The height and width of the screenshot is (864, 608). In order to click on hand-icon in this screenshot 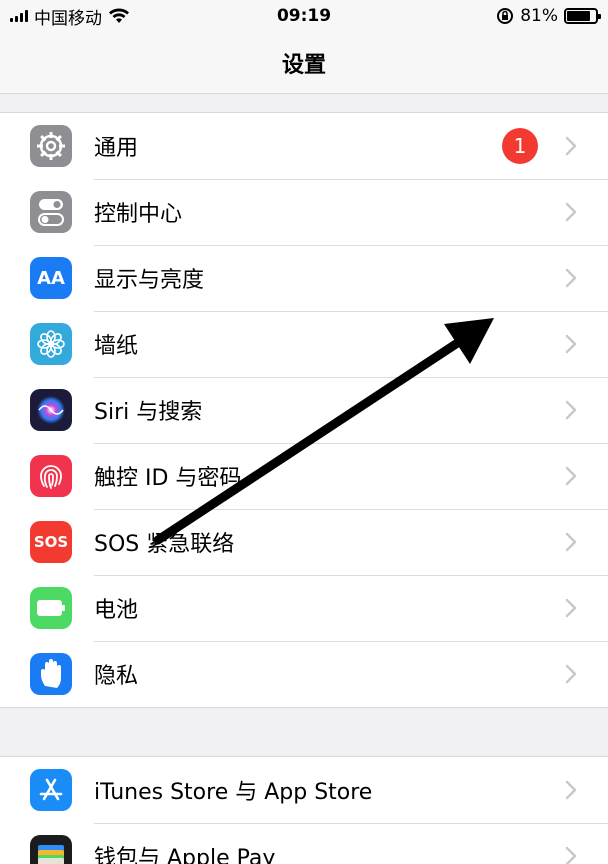, I will do `click(51, 674)`.